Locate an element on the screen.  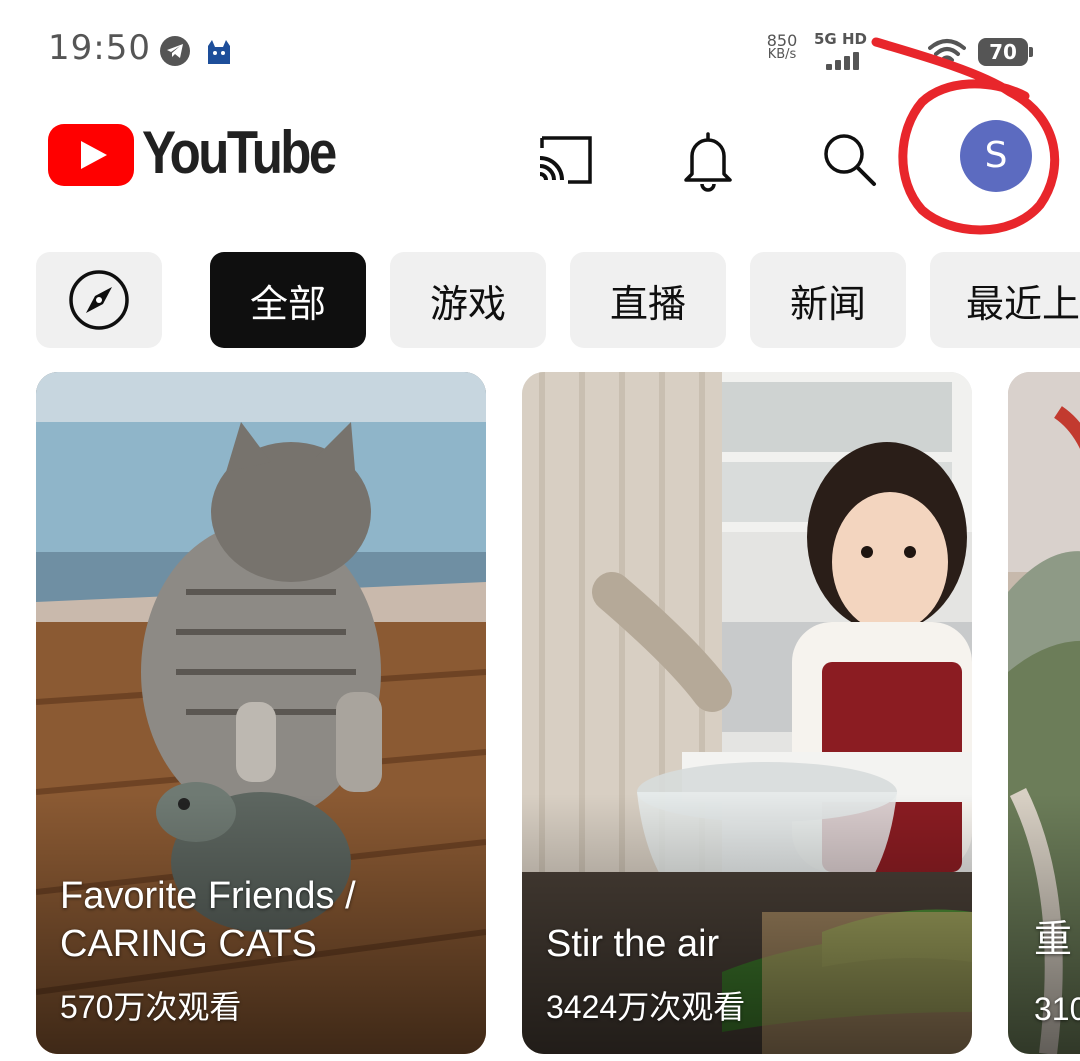
youtube-logo-icon is located at coordinates (91, 155).